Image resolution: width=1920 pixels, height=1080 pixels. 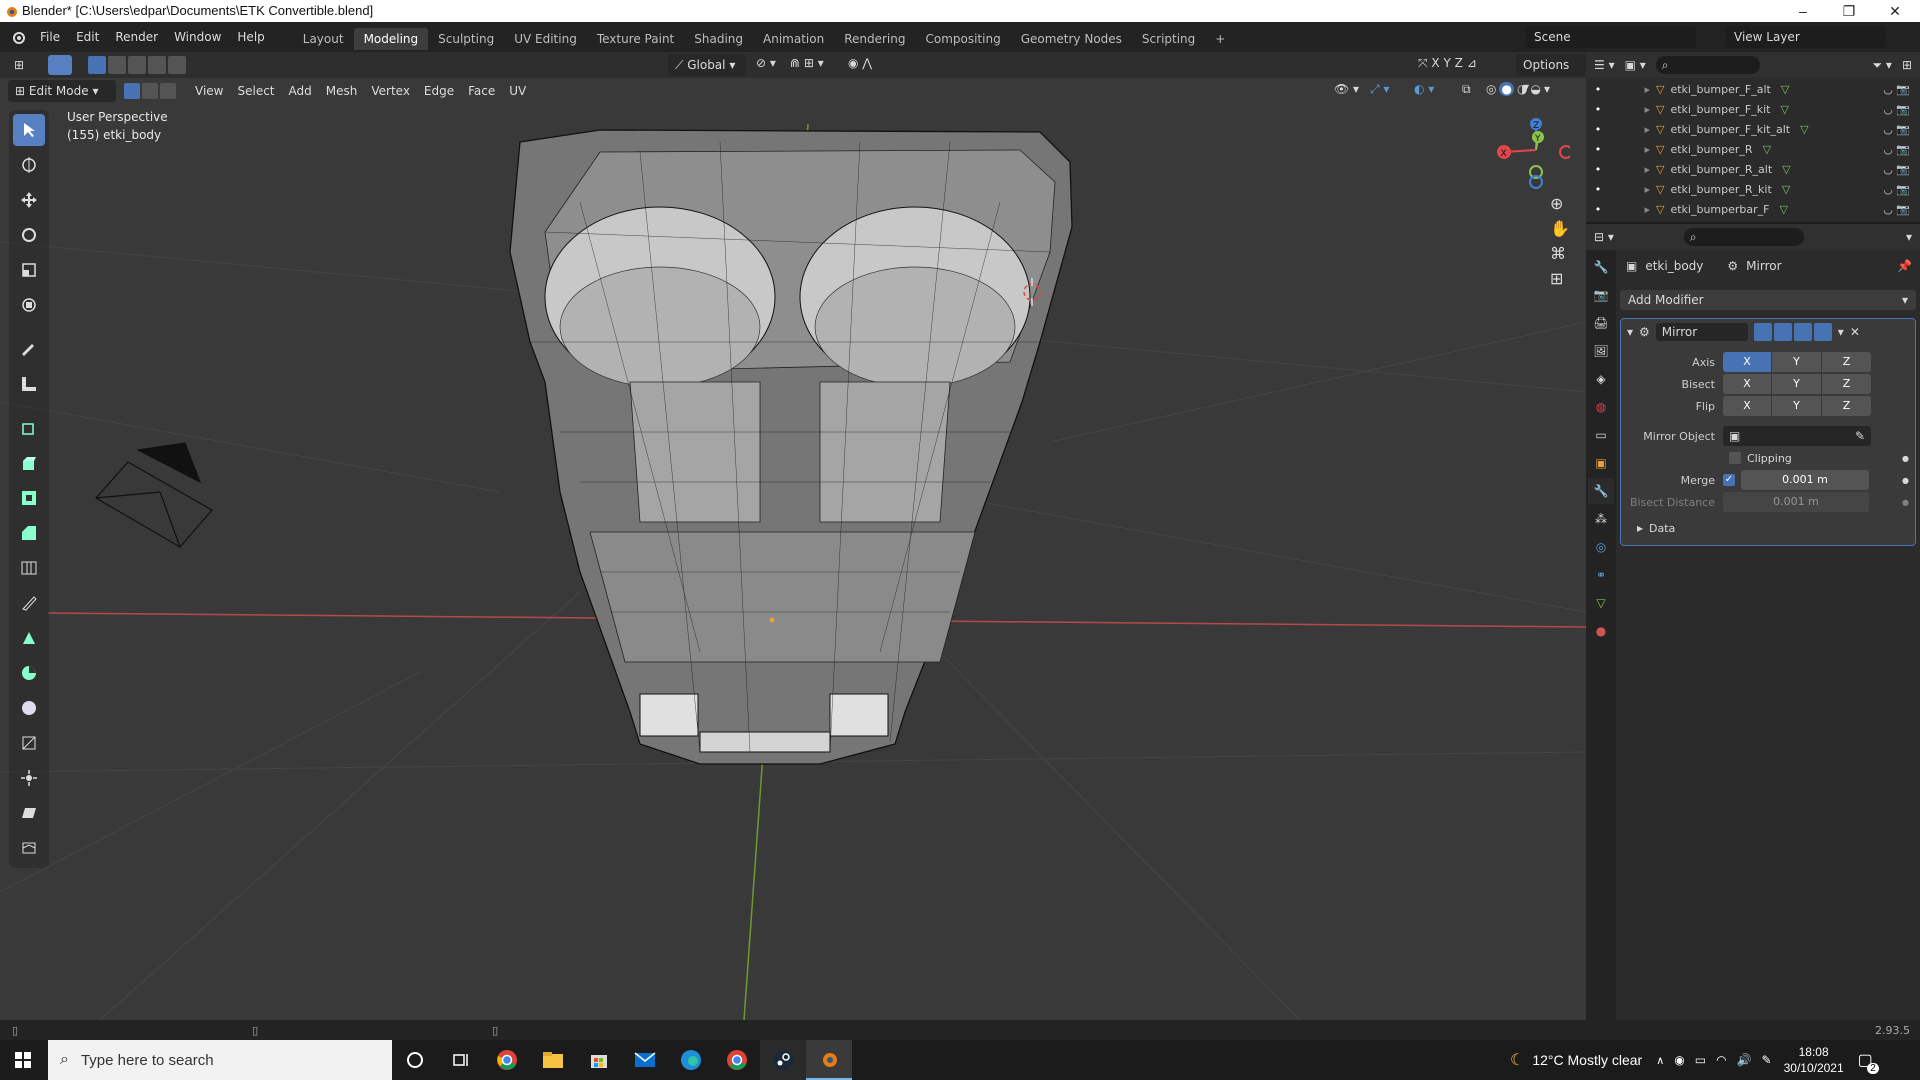 I want to click on webcam-icon: ◉, so click(x=1679, y=1060).